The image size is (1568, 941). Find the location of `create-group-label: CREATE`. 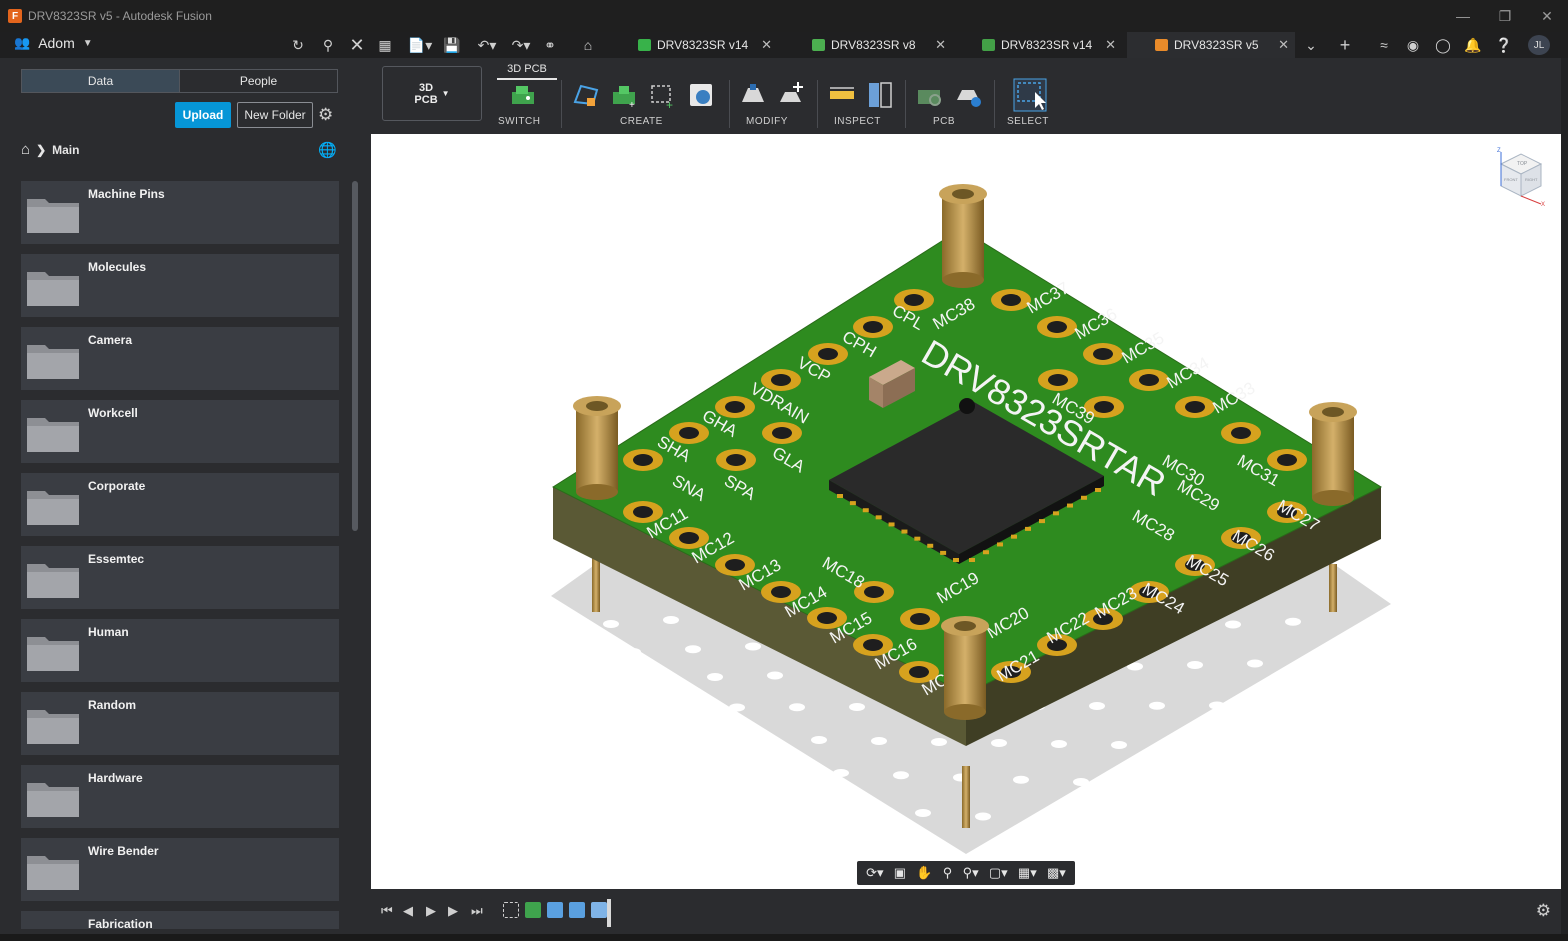

create-group-label: CREATE is located at coordinates (641, 121).